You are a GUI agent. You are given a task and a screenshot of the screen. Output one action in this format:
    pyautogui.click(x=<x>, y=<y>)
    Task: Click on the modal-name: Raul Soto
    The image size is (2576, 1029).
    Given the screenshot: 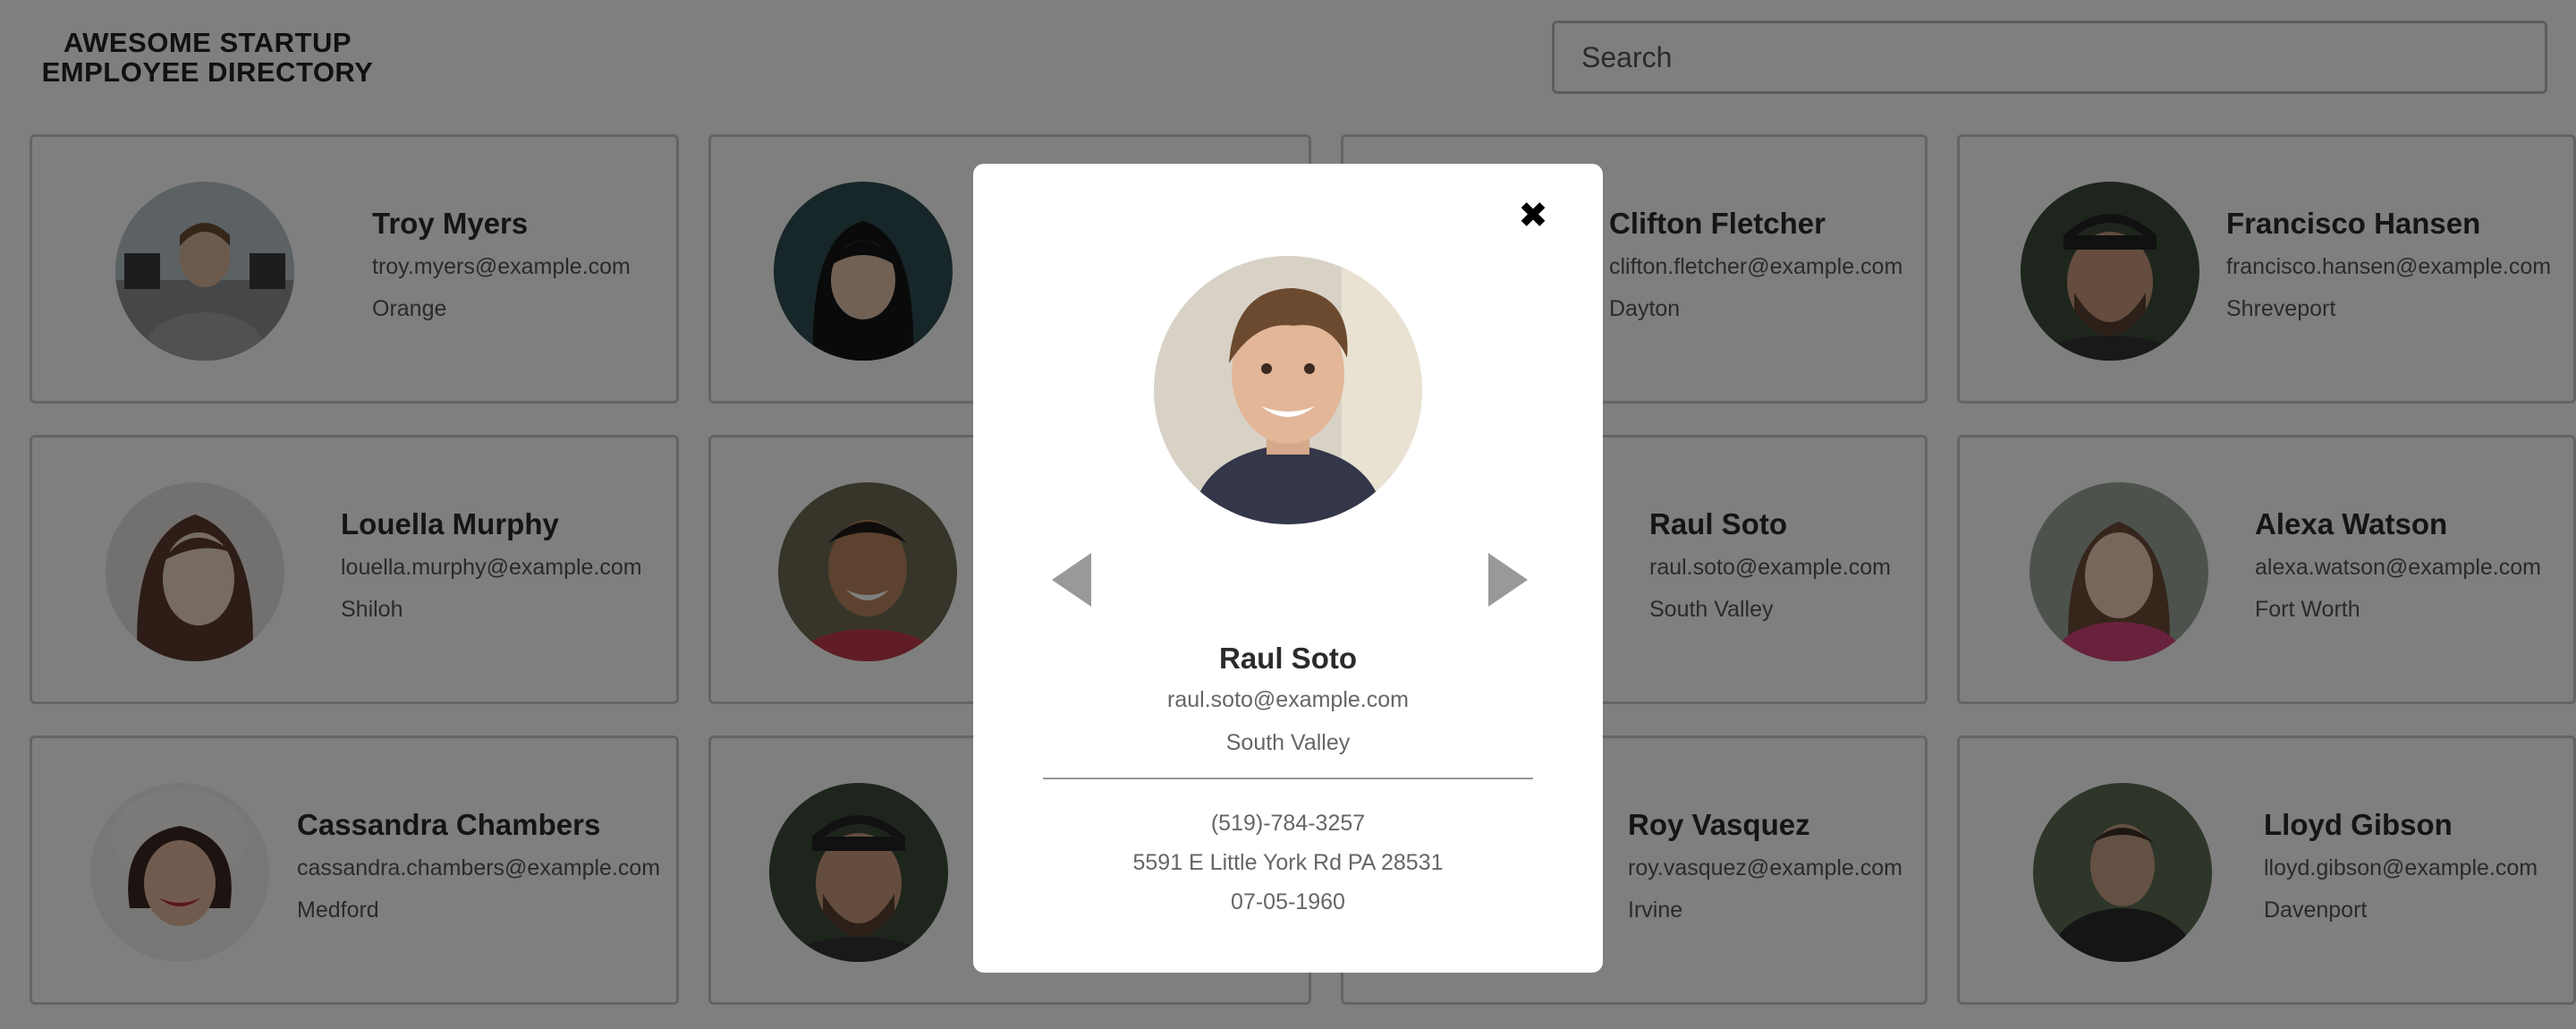 What is the action you would take?
    pyautogui.click(x=1288, y=658)
    